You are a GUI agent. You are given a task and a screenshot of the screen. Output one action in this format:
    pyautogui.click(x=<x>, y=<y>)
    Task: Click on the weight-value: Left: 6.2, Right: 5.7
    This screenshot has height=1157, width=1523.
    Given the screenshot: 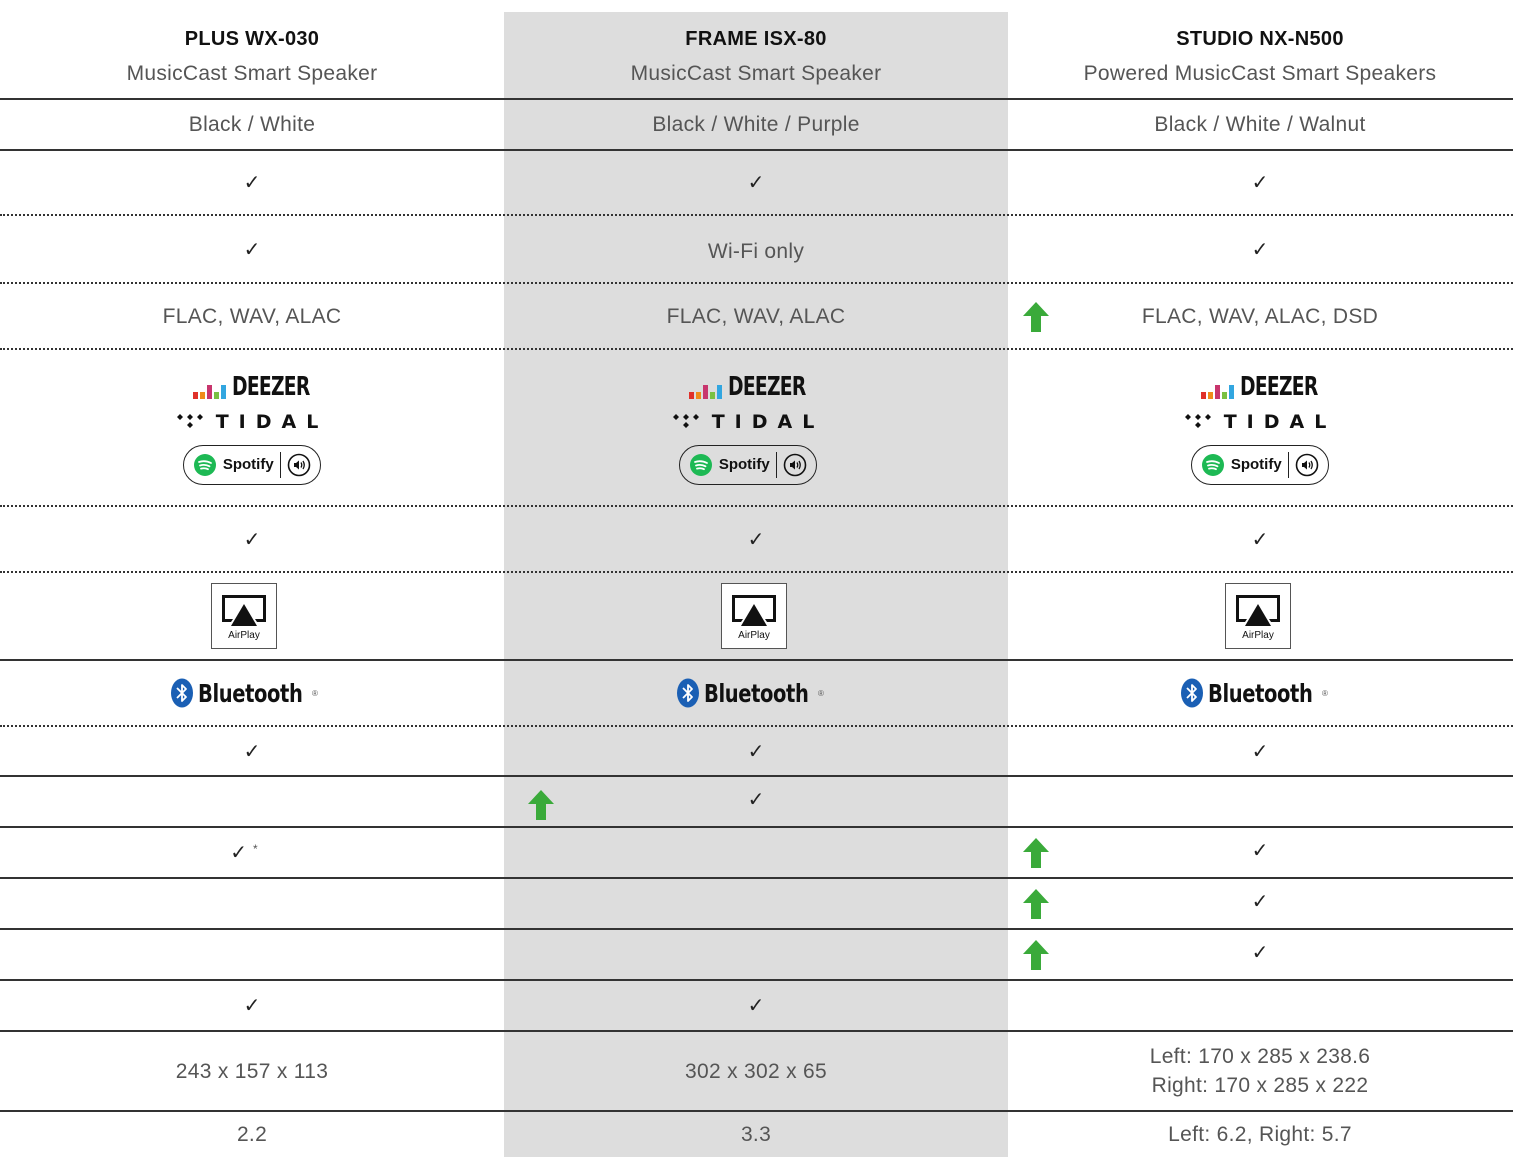 What is the action you would take?
    pyautogui.click(x=1260, y=1134)
    